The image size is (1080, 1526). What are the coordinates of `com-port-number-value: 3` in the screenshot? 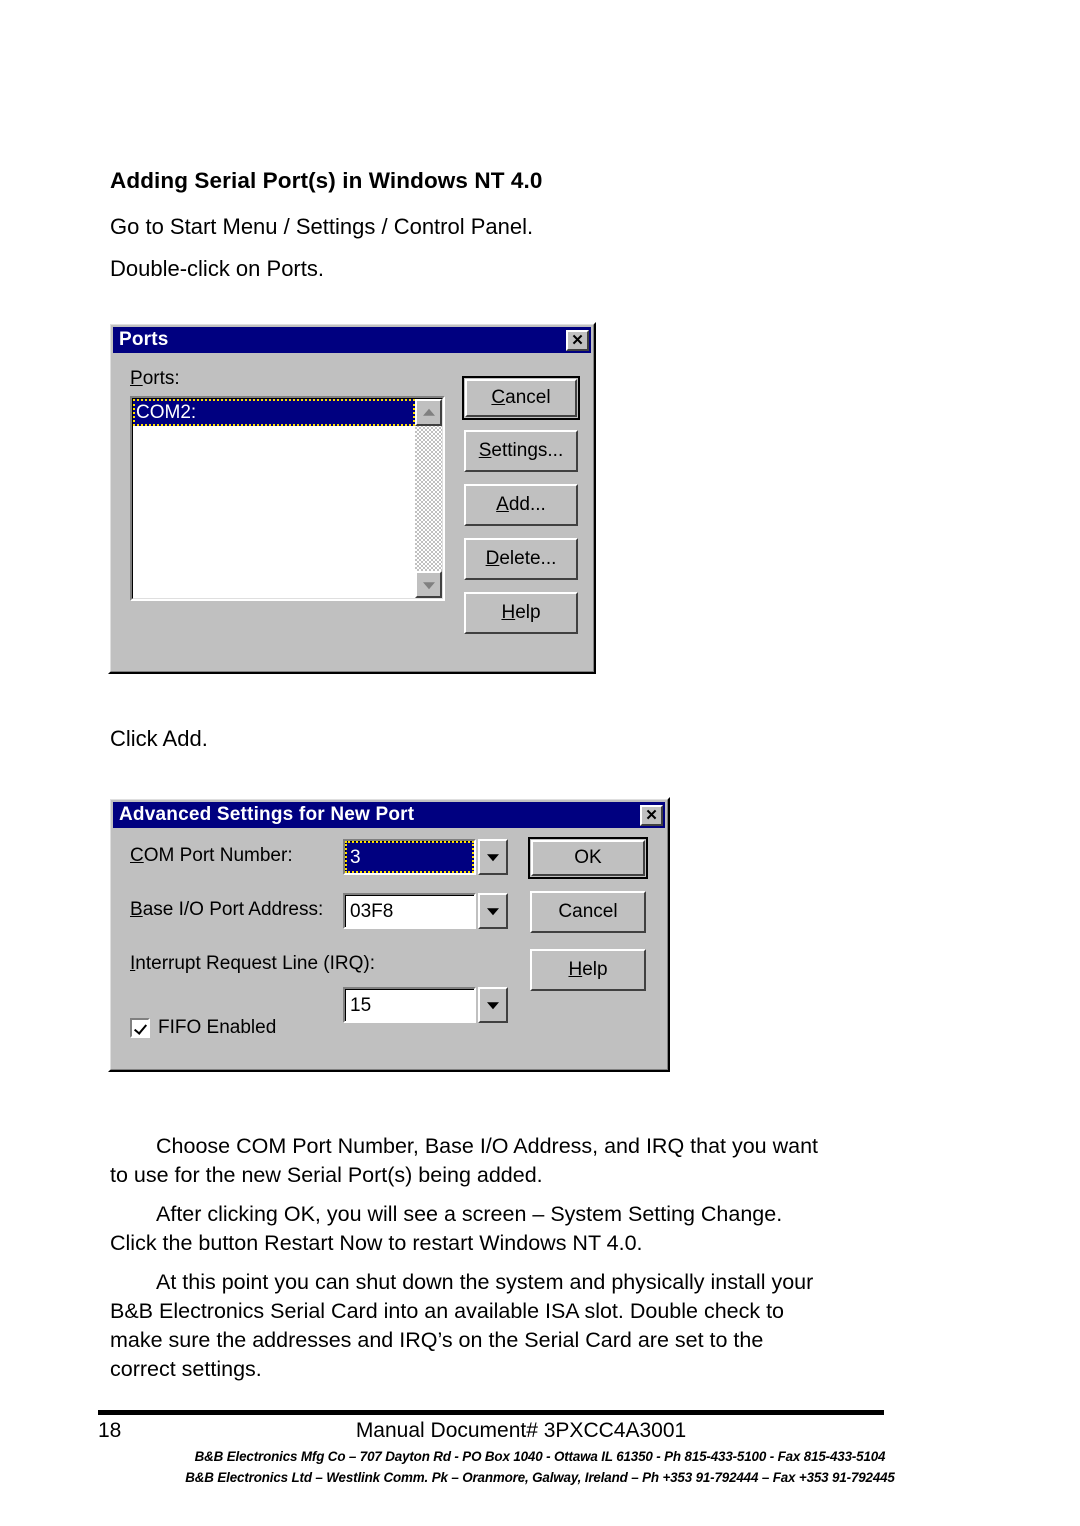 It's located at (409, 857).